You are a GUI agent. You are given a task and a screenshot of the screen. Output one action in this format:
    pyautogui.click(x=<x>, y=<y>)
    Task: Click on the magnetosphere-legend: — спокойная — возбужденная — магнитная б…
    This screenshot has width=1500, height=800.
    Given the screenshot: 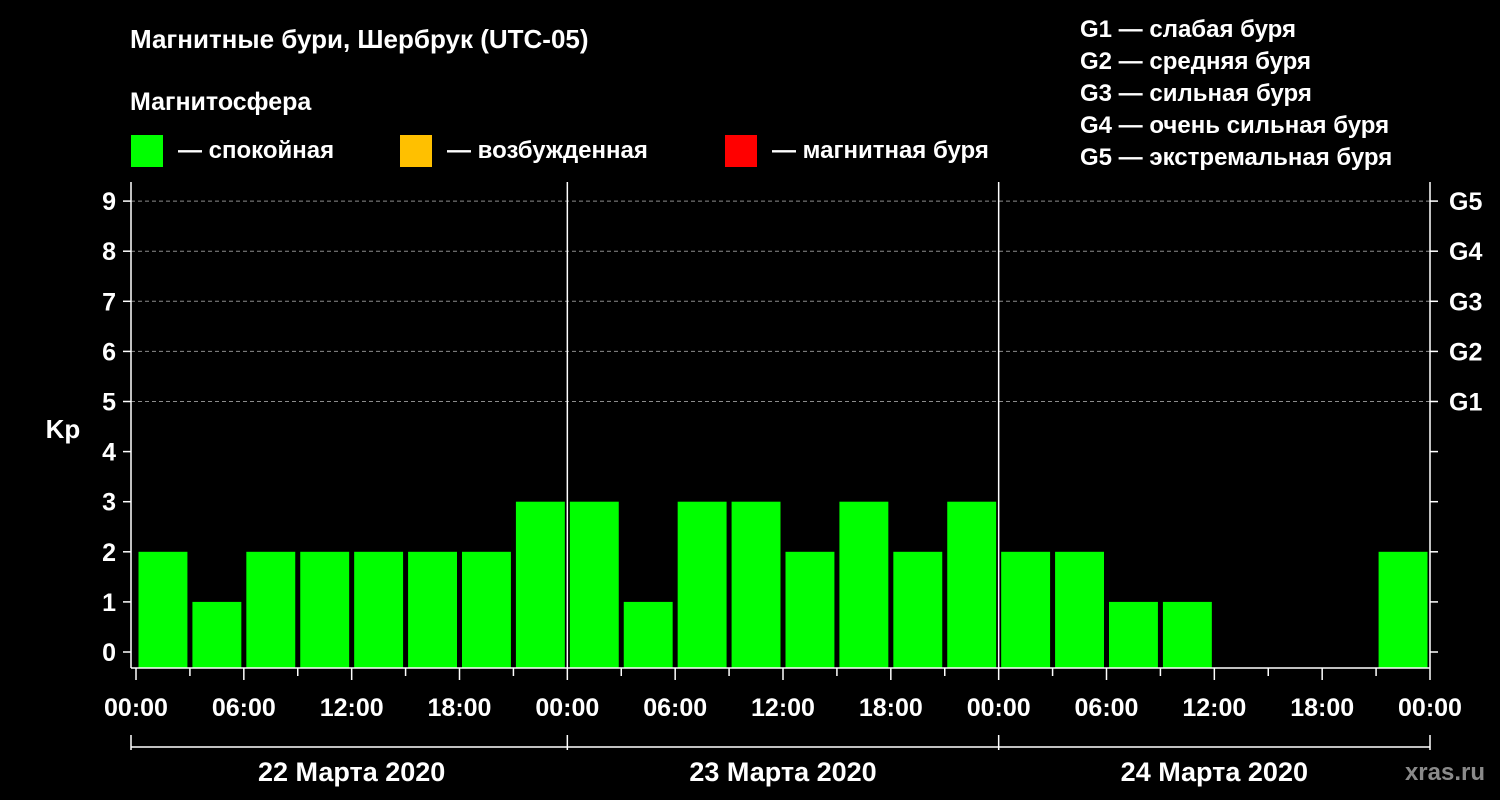 What is the action you would take?
    pyautogui.click(x=560, y=151)
    